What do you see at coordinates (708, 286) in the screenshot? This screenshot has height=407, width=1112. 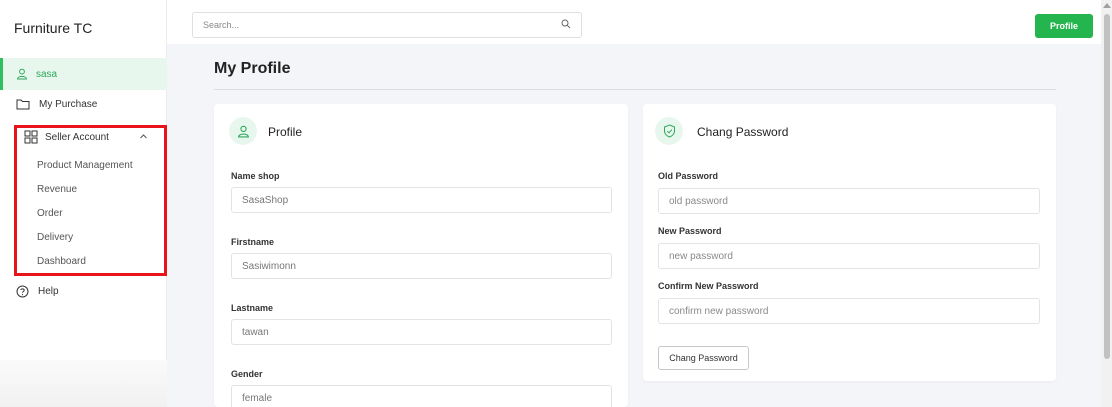 I see `field-label: Confirm New Password` at bounding box center [708, 286].